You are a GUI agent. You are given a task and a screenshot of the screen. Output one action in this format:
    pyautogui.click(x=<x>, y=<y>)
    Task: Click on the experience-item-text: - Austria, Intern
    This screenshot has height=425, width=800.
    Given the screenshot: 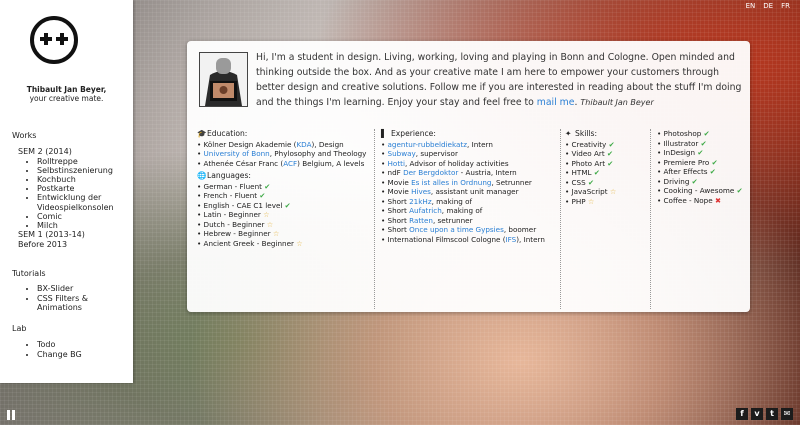 What is the action you would take?
    pyautogui.click(x=487, y=172)
    